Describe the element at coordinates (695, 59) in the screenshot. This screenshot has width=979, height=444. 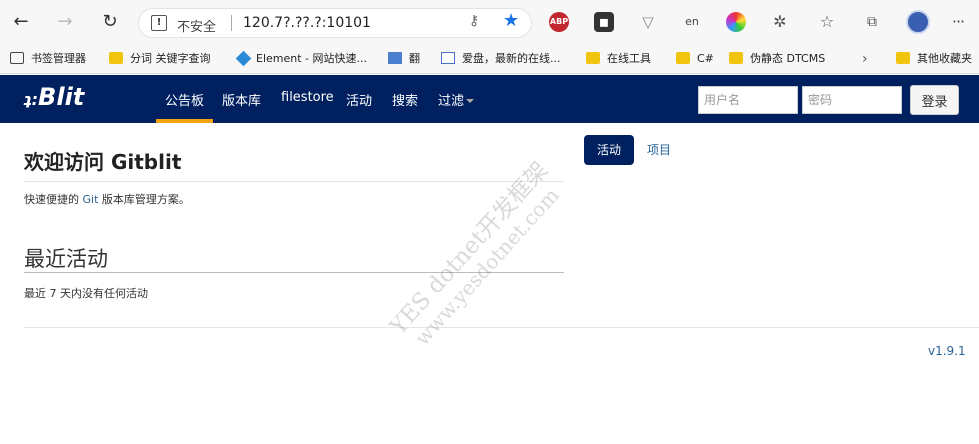
I see `bookmark-item: C#` at that location.